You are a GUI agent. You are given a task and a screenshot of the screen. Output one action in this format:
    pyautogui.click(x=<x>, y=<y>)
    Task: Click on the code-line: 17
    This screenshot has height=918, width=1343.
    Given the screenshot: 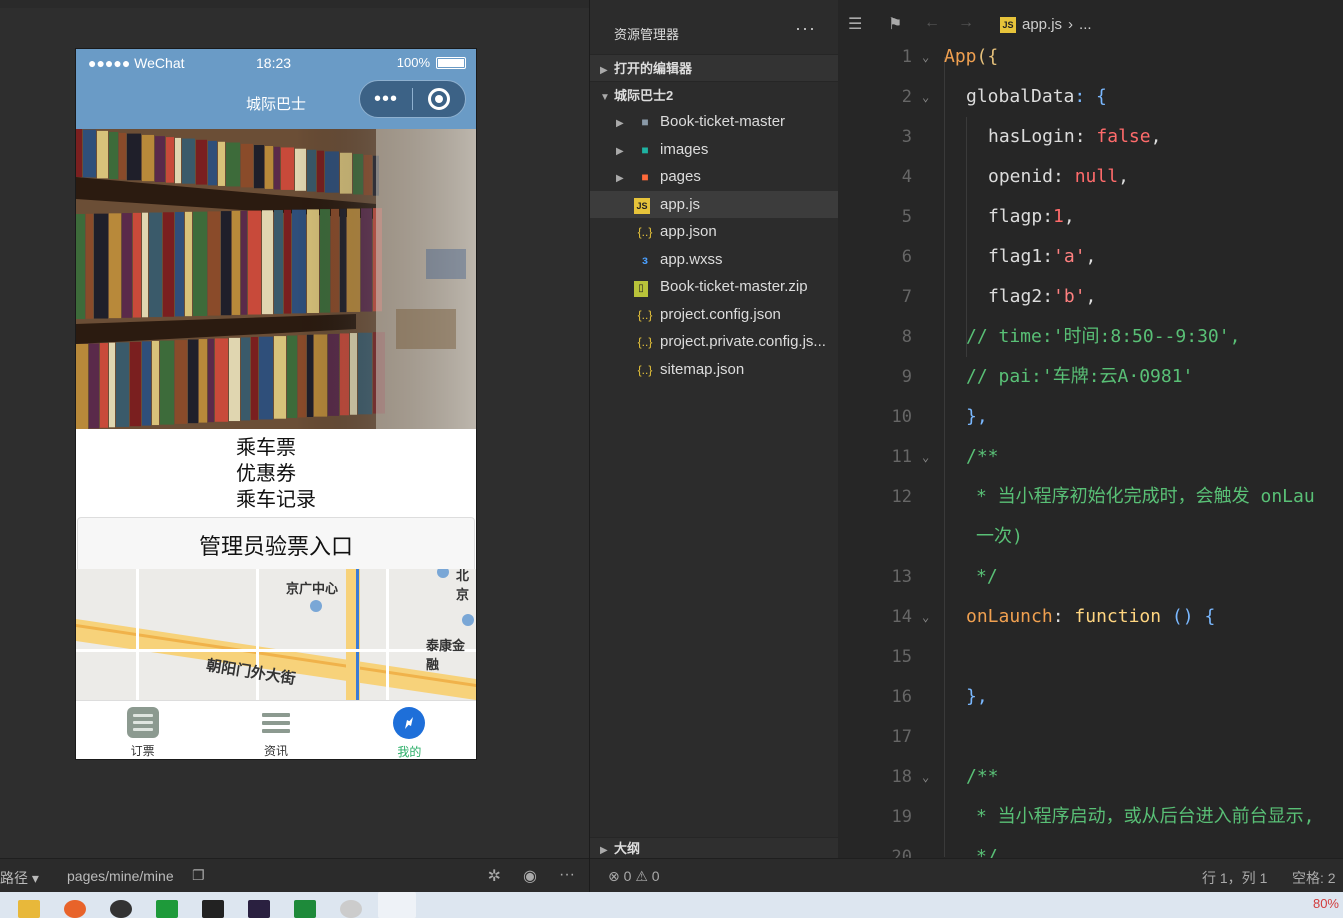 What is the action you would take?
    pyautogui.click(x=1090, y=737)
    